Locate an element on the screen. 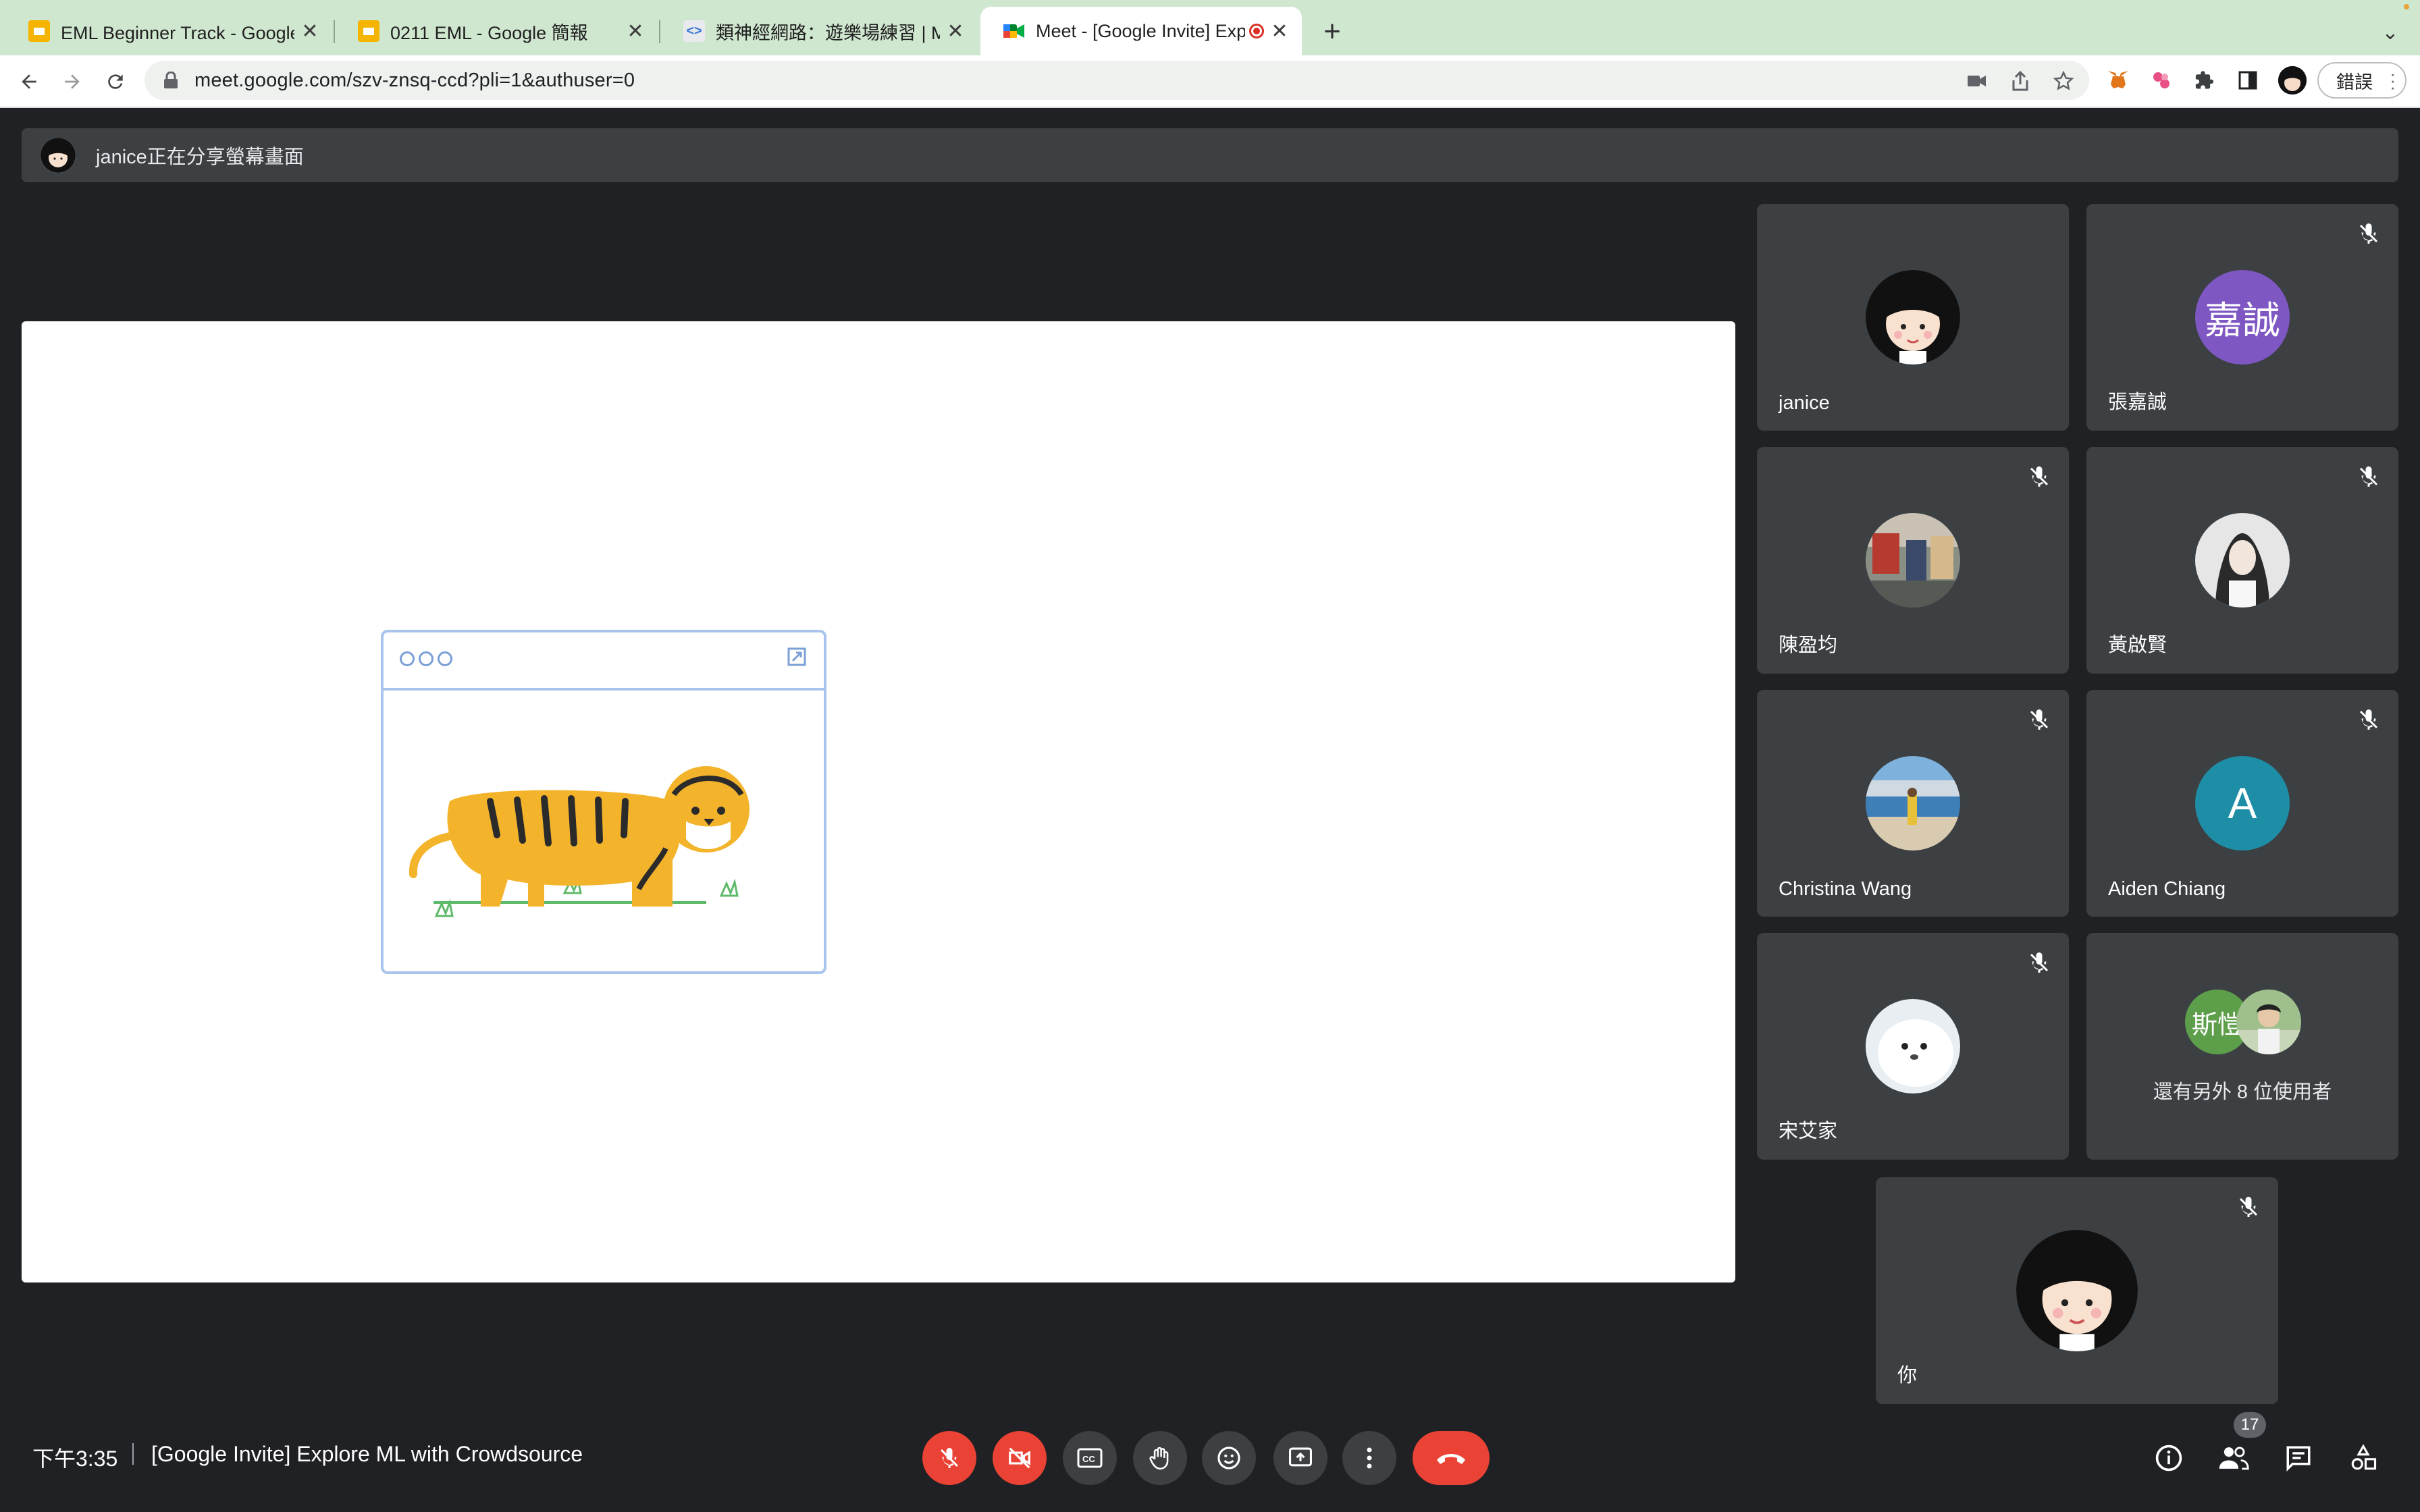 This screenshot has width=2420, height=1512. tab-title: 類神經網路：遊樂場練習 | Machine Learning is located at coordinates (828, 32).